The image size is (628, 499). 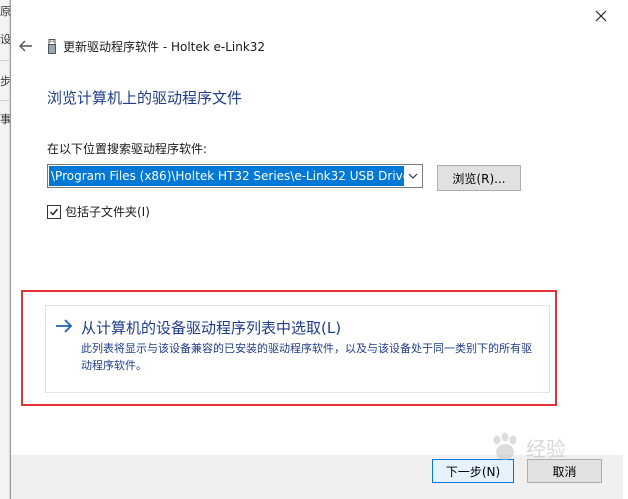 I want to click on paw-logo, so click(x=505, y=446).